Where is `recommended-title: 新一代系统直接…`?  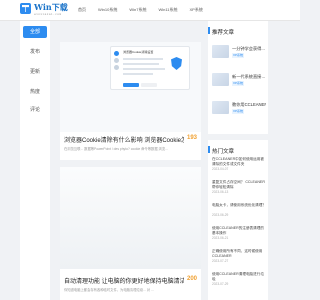 recommended-title: 新一代系统直接… is located at coordinates (249, 77).